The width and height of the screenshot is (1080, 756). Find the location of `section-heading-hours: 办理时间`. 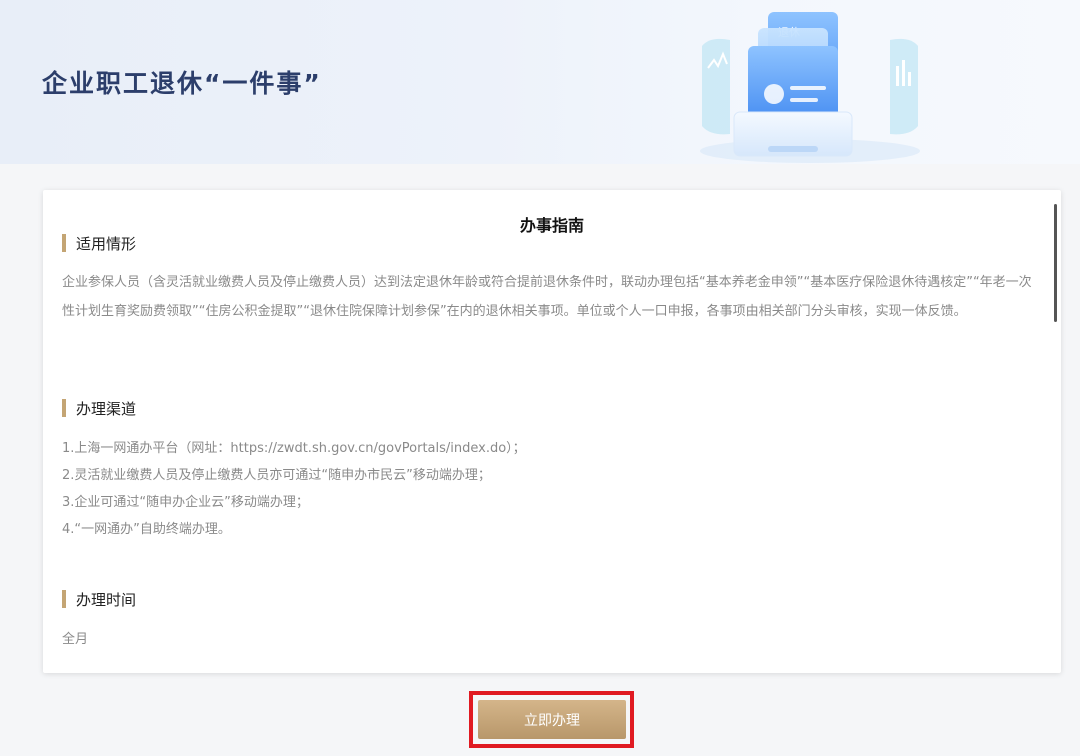

section-heading-hours: 办理时间 is located at coordinates (99, 599).